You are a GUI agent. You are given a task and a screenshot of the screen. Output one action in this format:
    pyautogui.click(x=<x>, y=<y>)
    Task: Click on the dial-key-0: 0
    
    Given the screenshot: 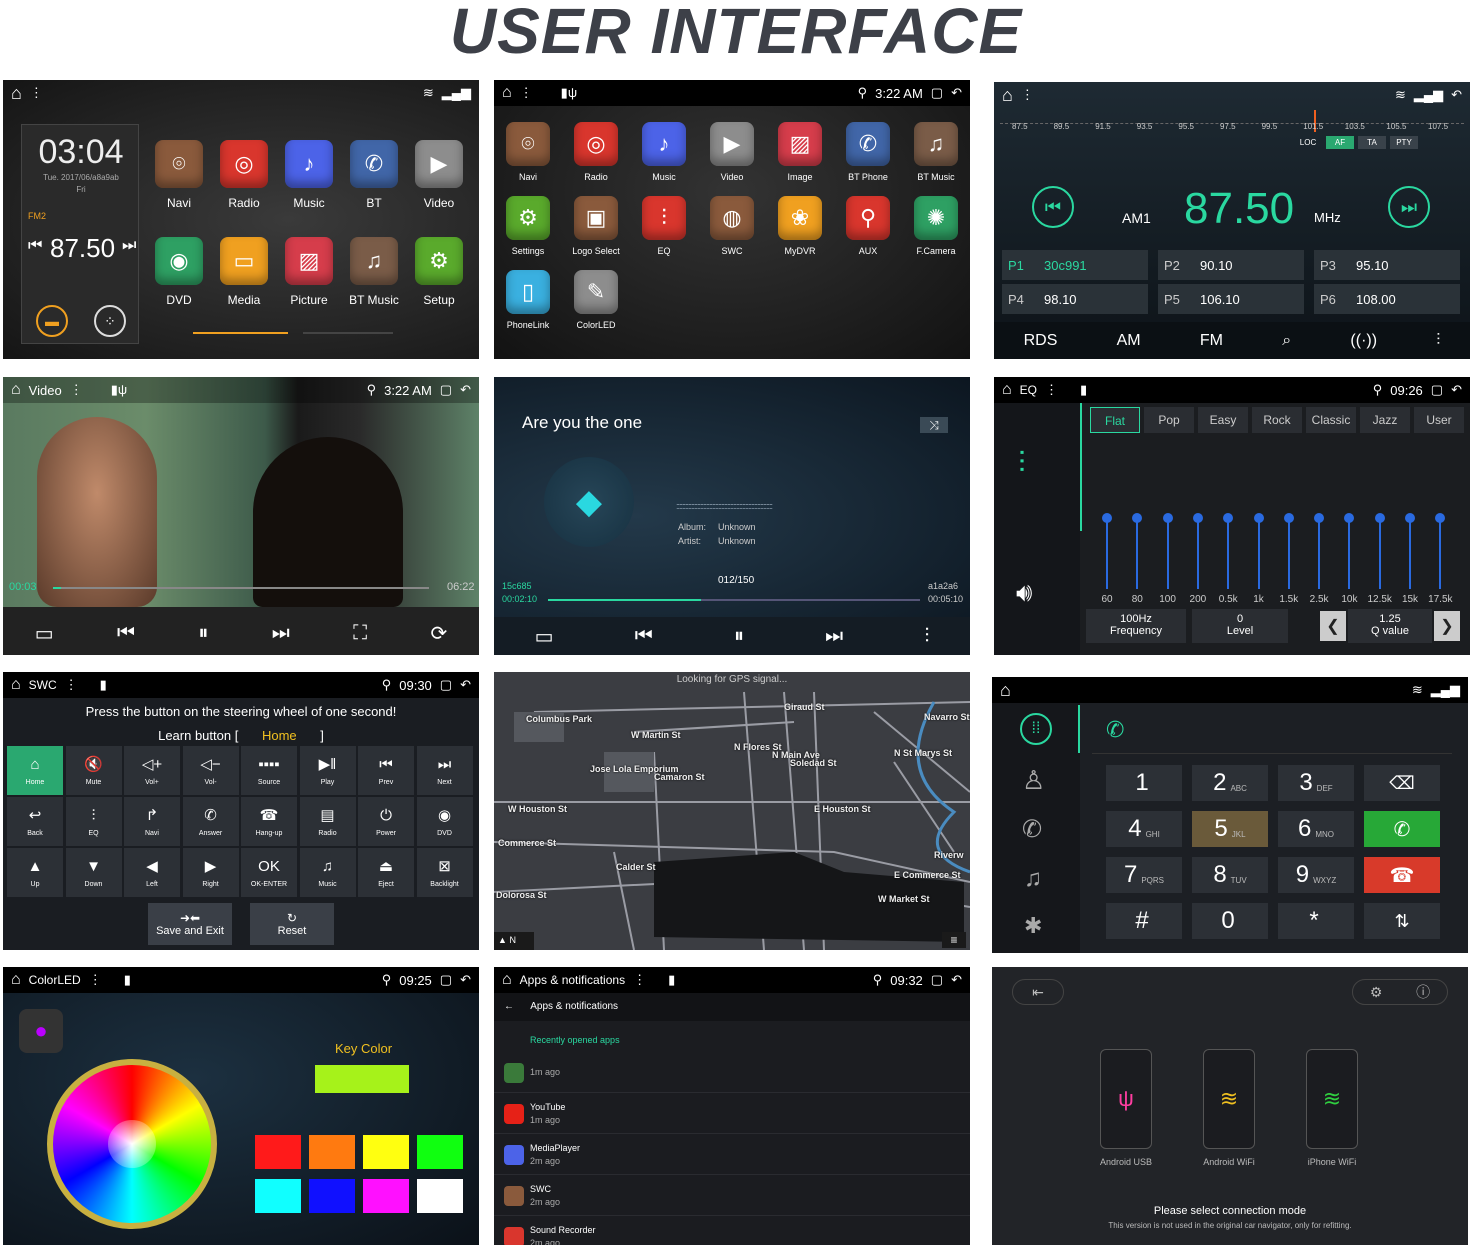 What is the action you would take?
    pyautogui.click(x=1230, y=921)
    